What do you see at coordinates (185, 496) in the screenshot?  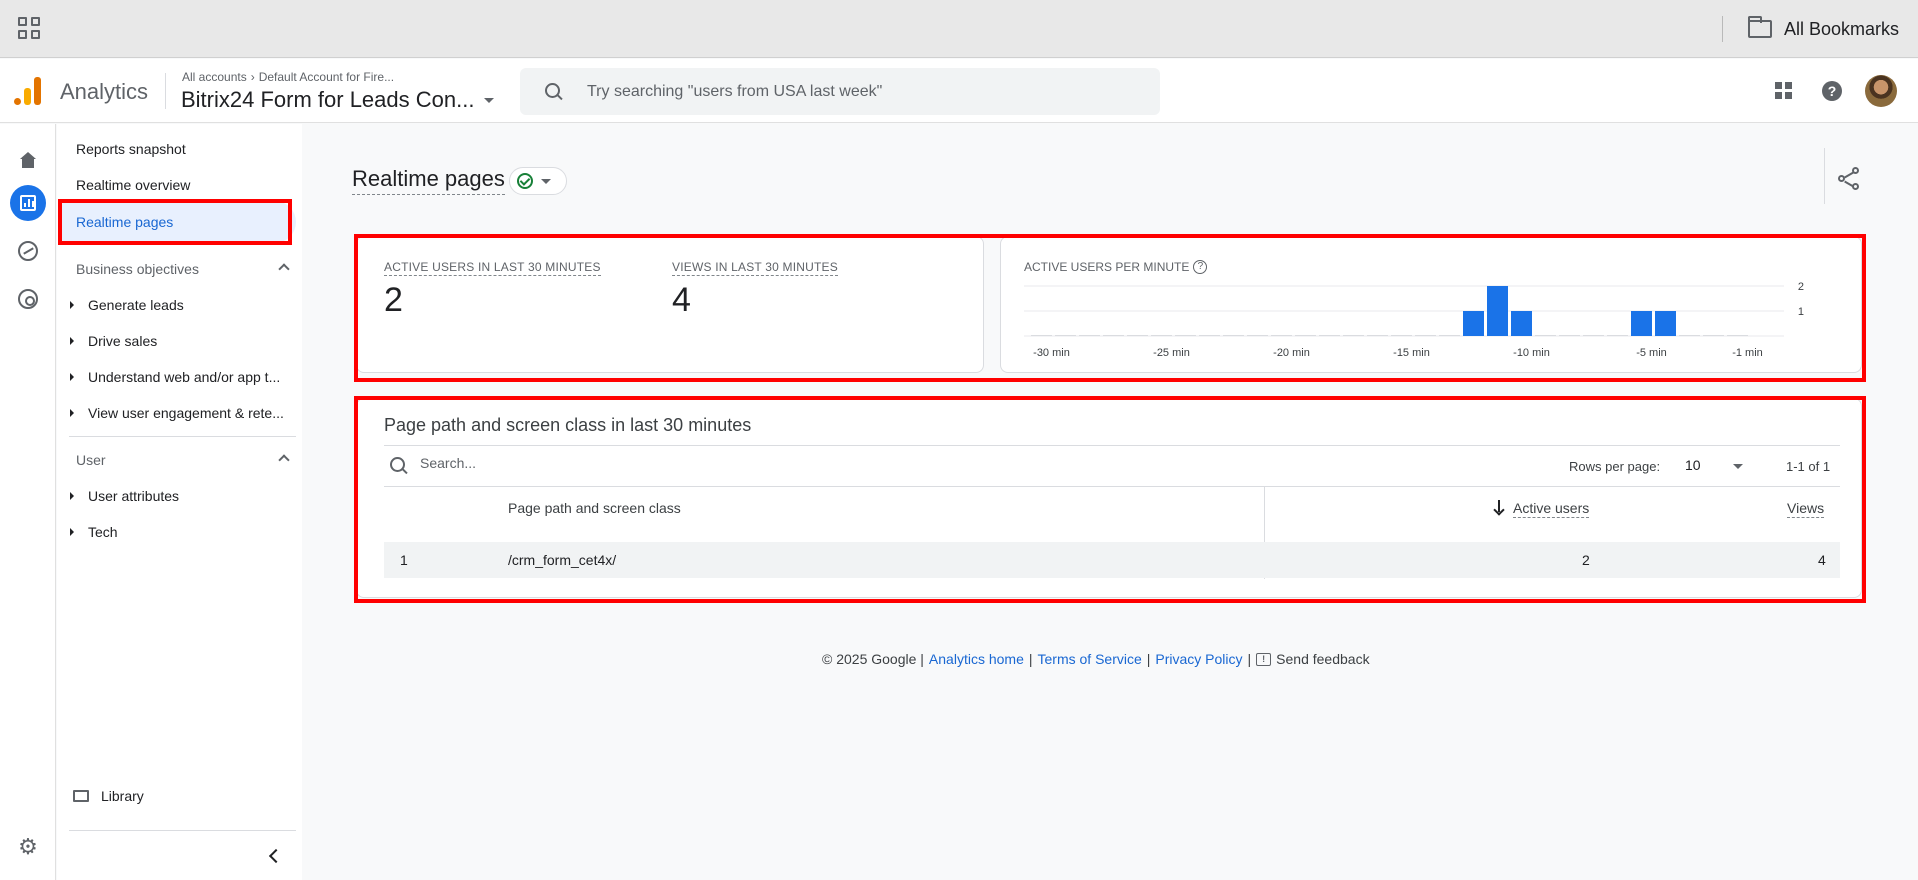 I see `nav-user-attributes: User attributes` at bounding box center [185, 496].